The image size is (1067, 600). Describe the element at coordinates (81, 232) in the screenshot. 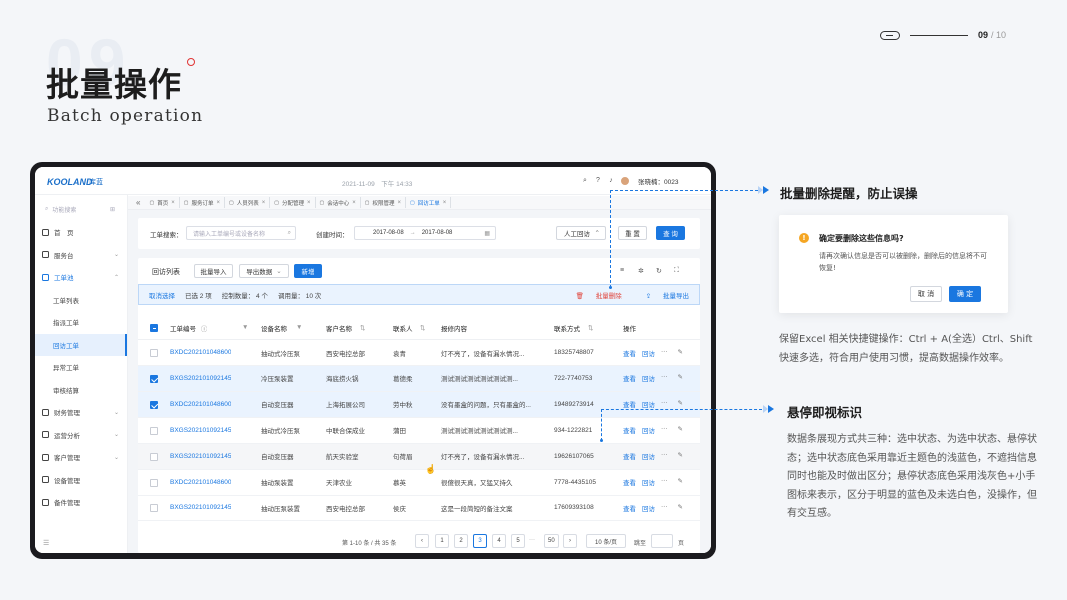

I see `sidebar-item-0: 首 页` at that location.